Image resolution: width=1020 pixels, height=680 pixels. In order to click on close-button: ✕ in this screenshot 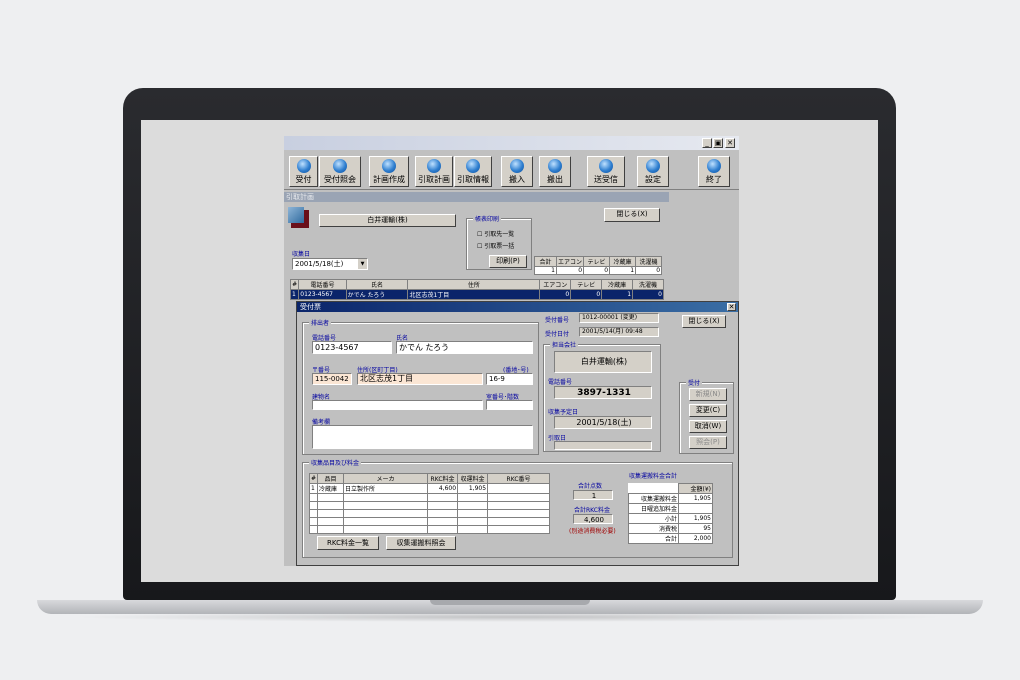, I will do `click(730, 143)`.